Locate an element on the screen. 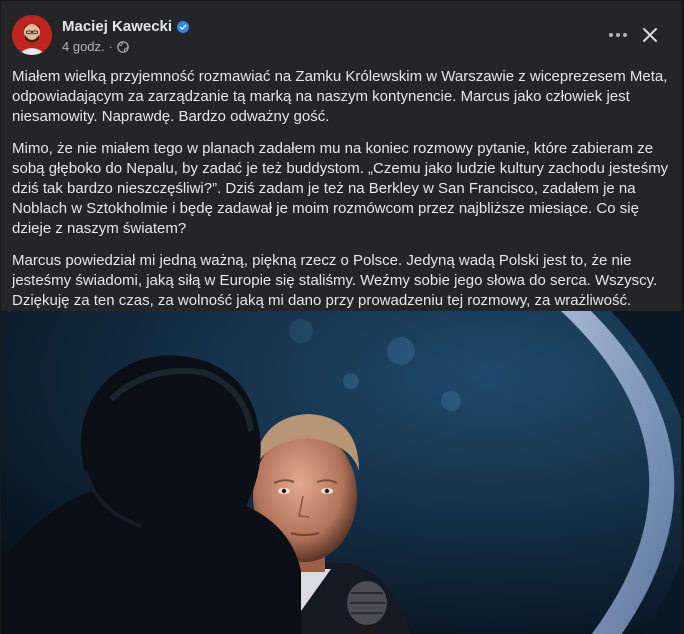 This screenshot has width=684, height=634. close-icon is located at coordinates (650, 35).